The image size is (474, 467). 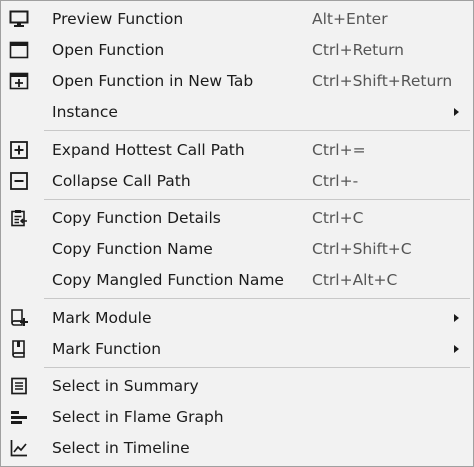 What do you see at coordinates (85, 112) in the screenshot?
I see `menu-item-label: Instance` at bounding box center [85, 112].